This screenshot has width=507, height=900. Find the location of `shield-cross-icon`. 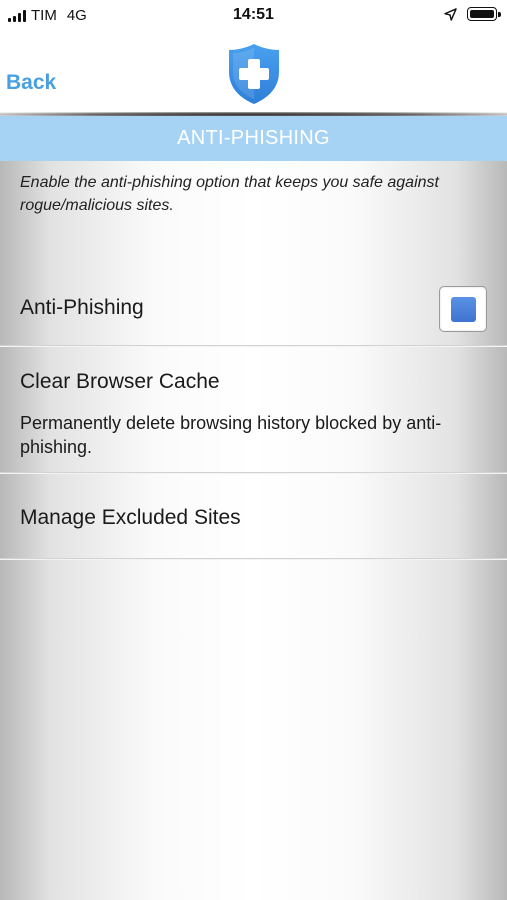

shield-cross-icon is located at coordinates (254, 74).